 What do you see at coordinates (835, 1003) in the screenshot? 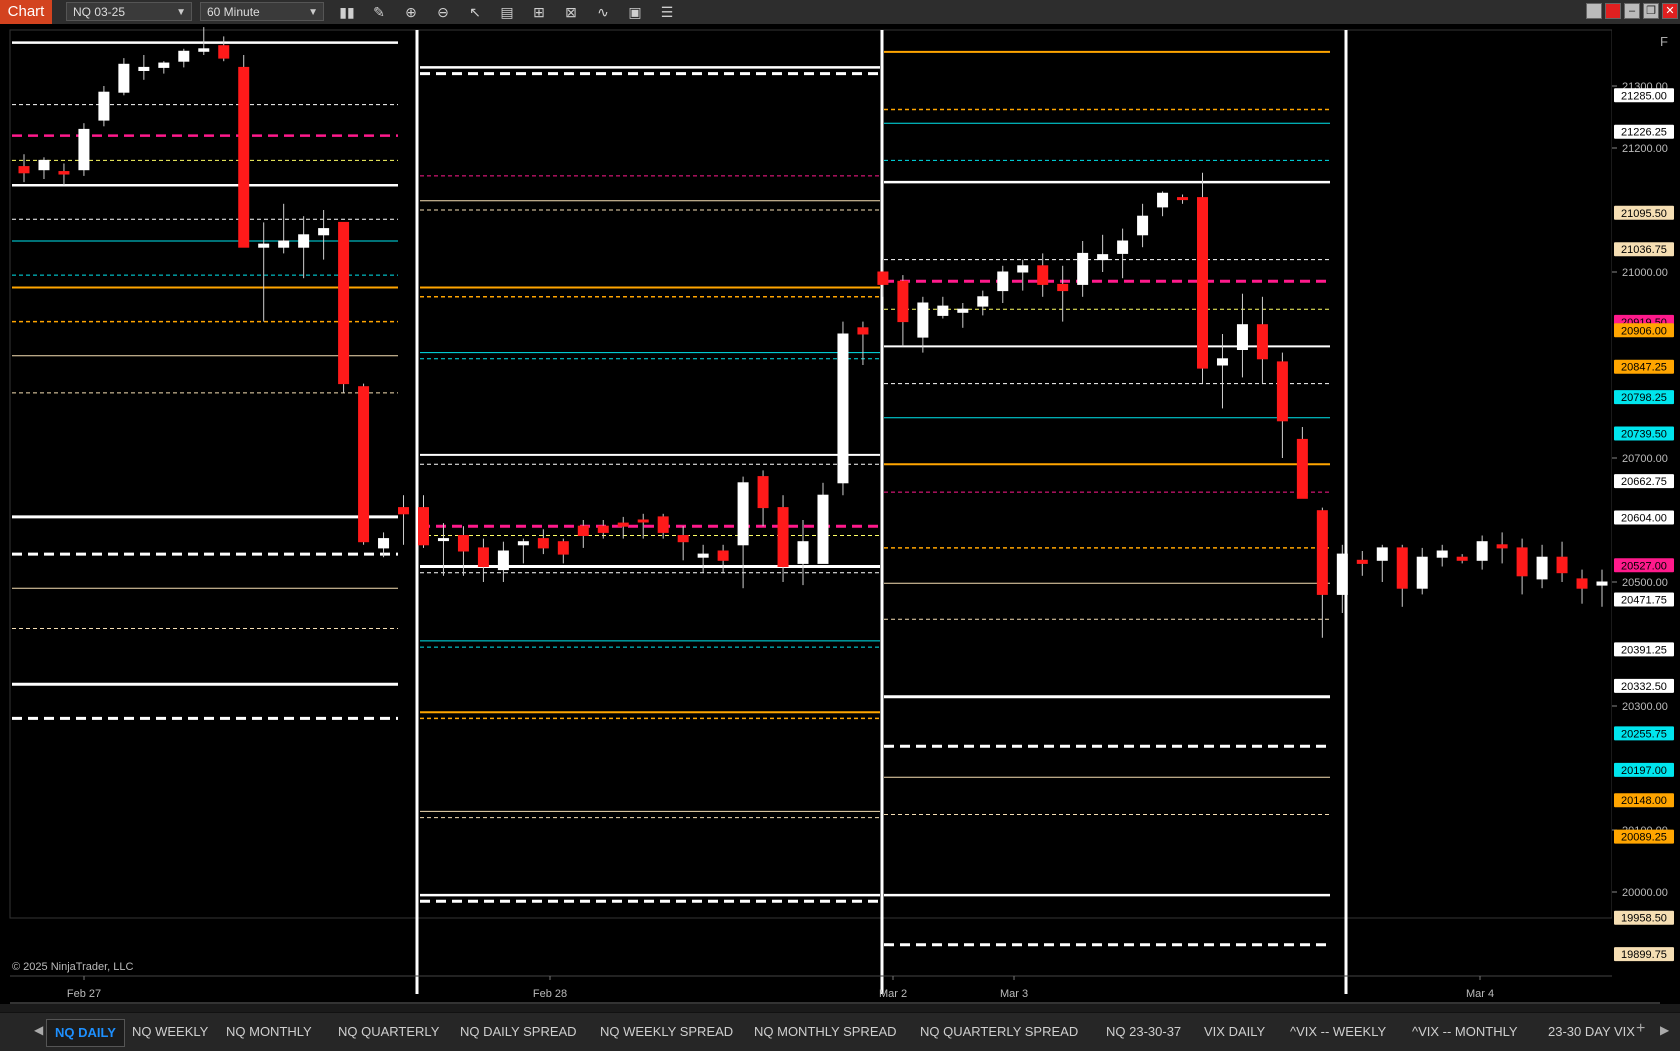
I see `horizontal-scrollbar` at bounding box center [835, 1003].